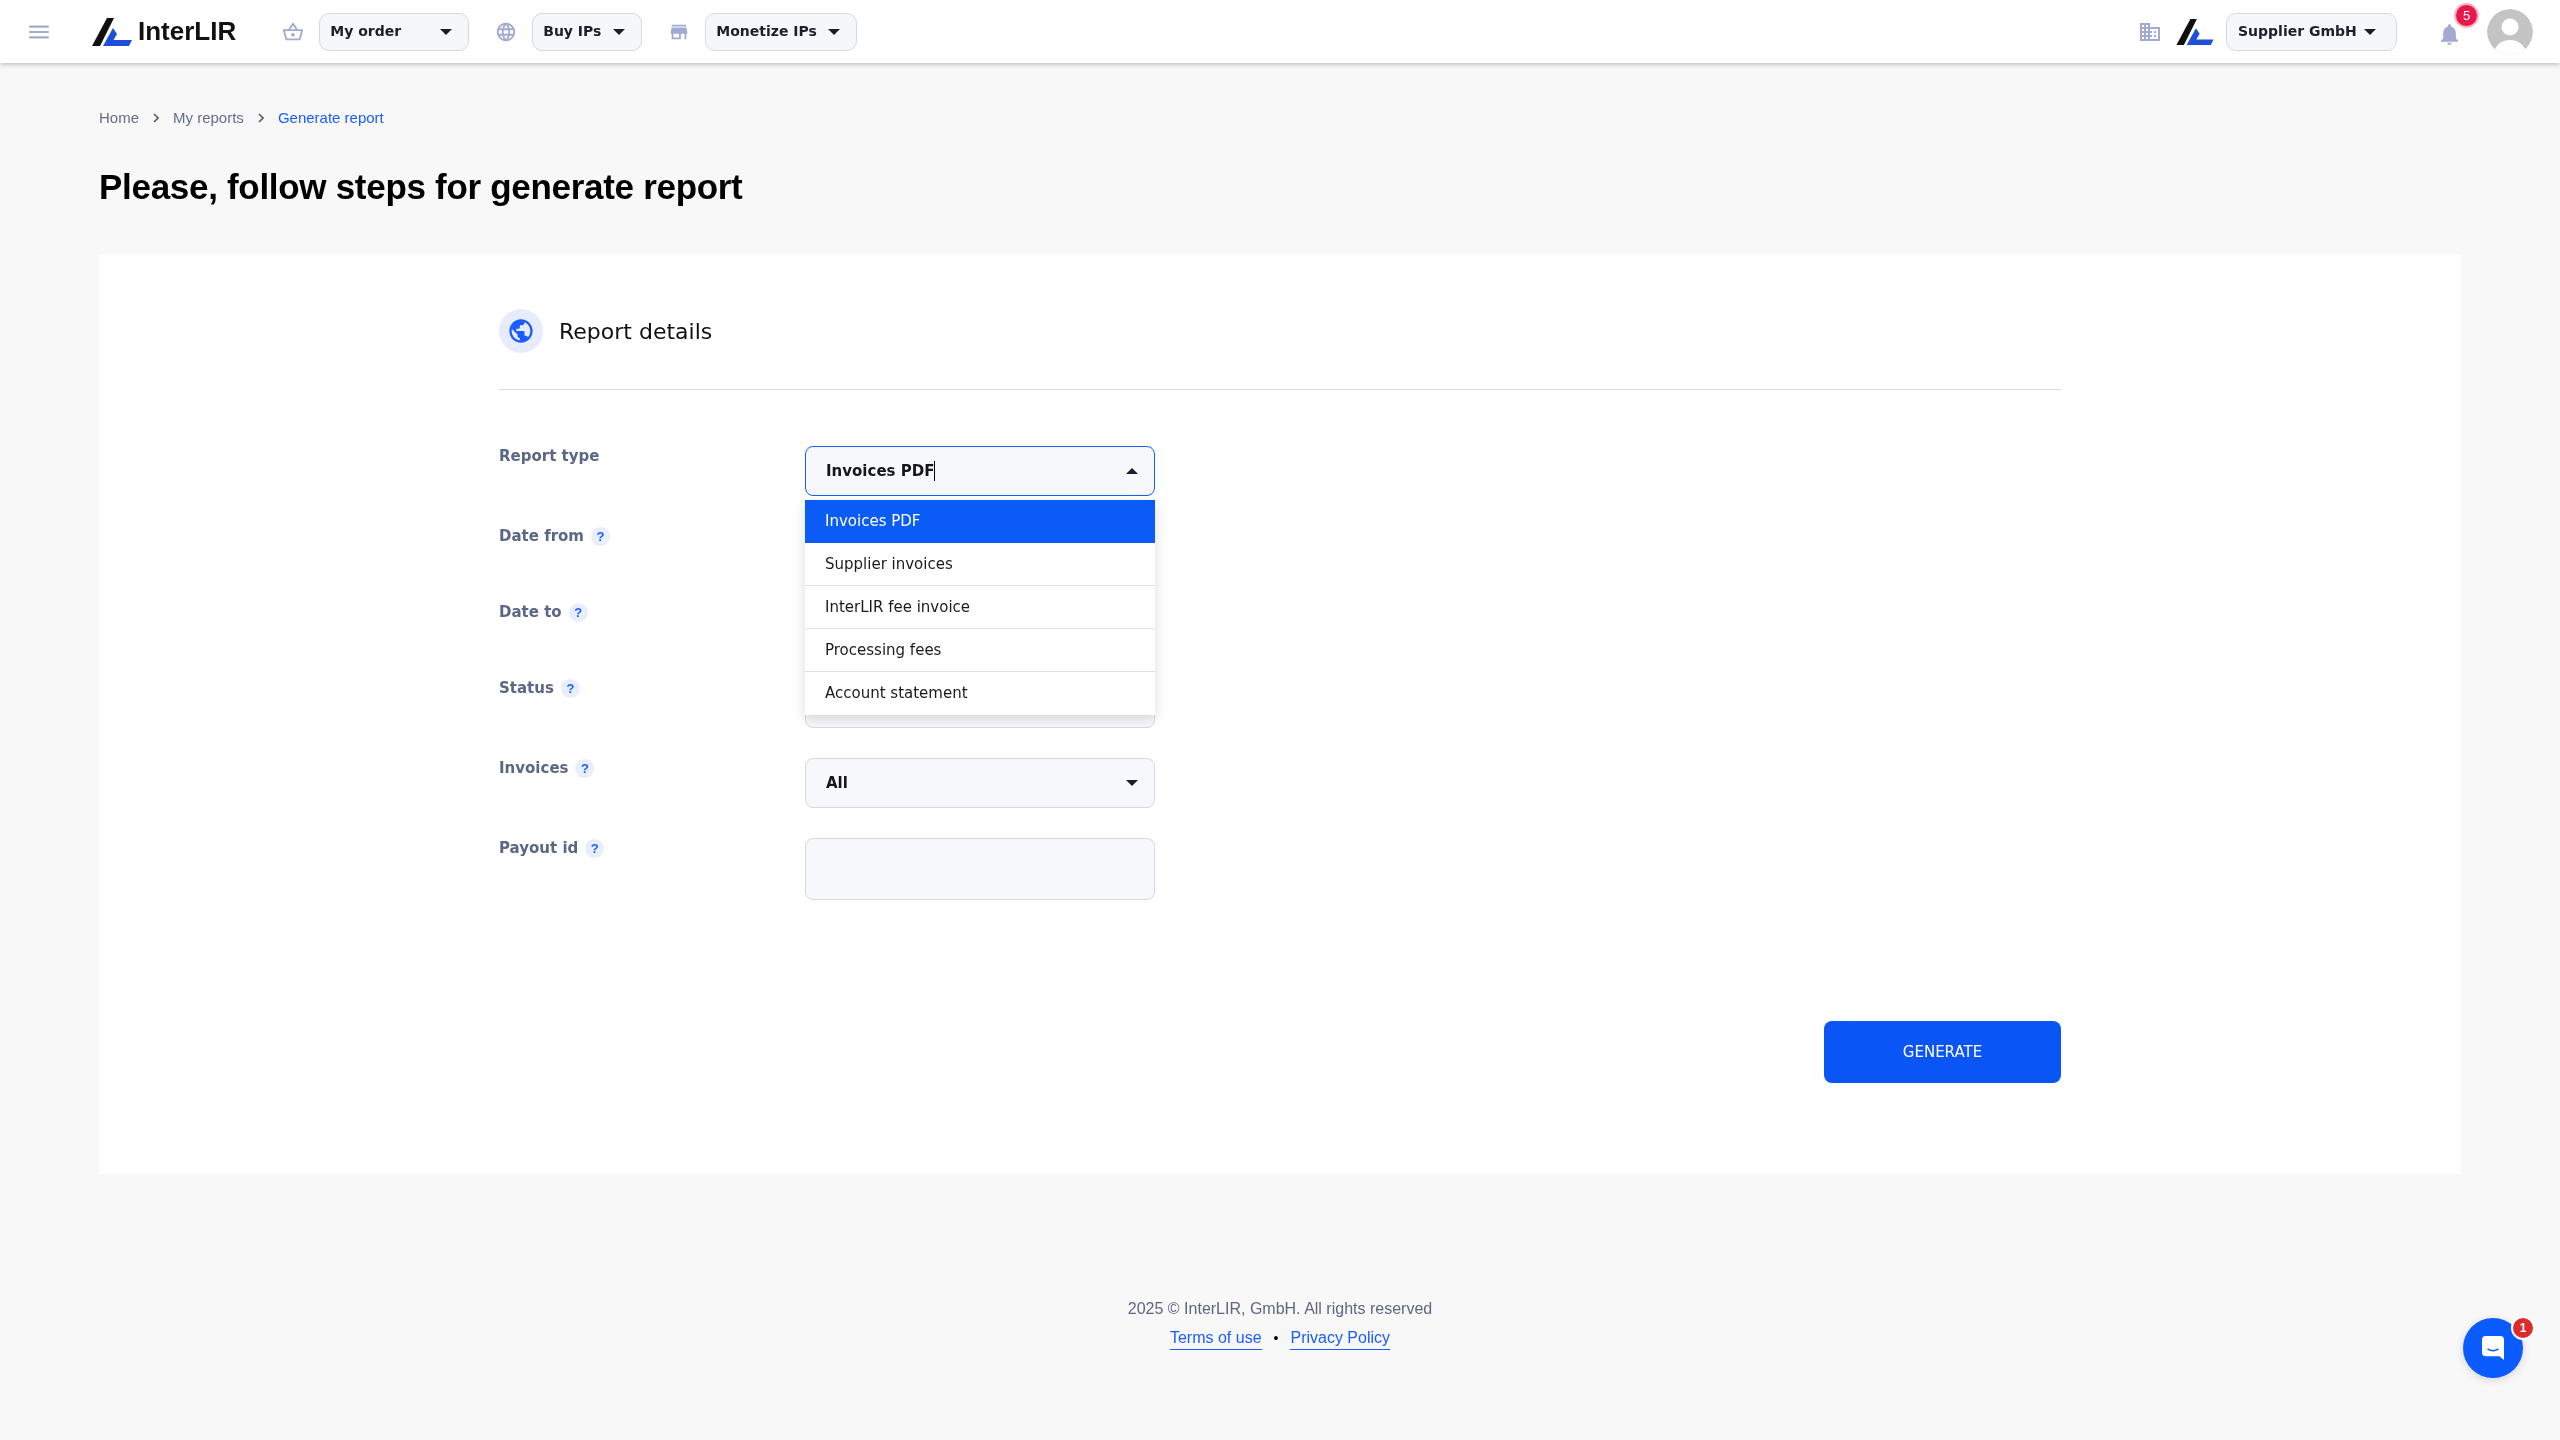  What do you see at coordinates (935, 471) in the screenshot?
I see `text-cursor` at bounding box center [935, 471].